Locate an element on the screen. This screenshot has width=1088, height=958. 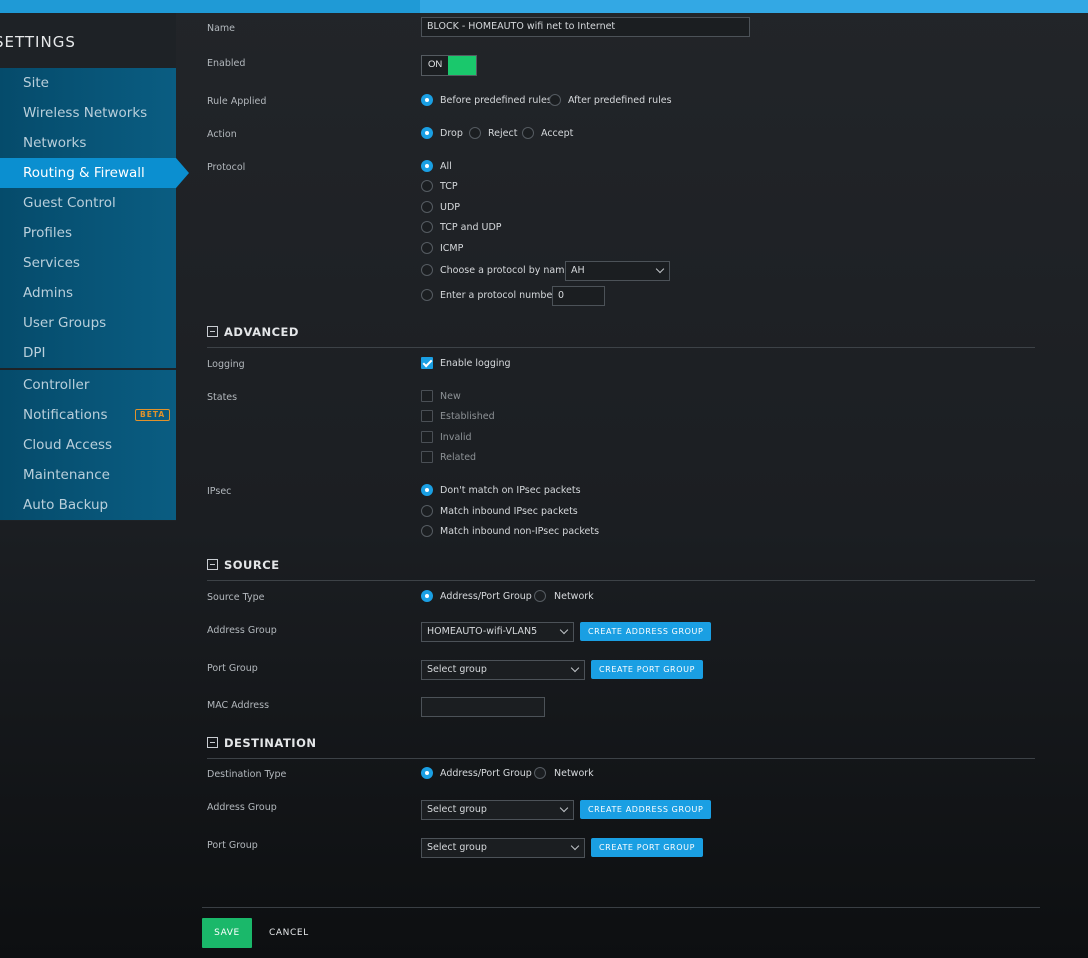
radio-label: Match inbound IPsec packets is located at coordinates (509, 511).